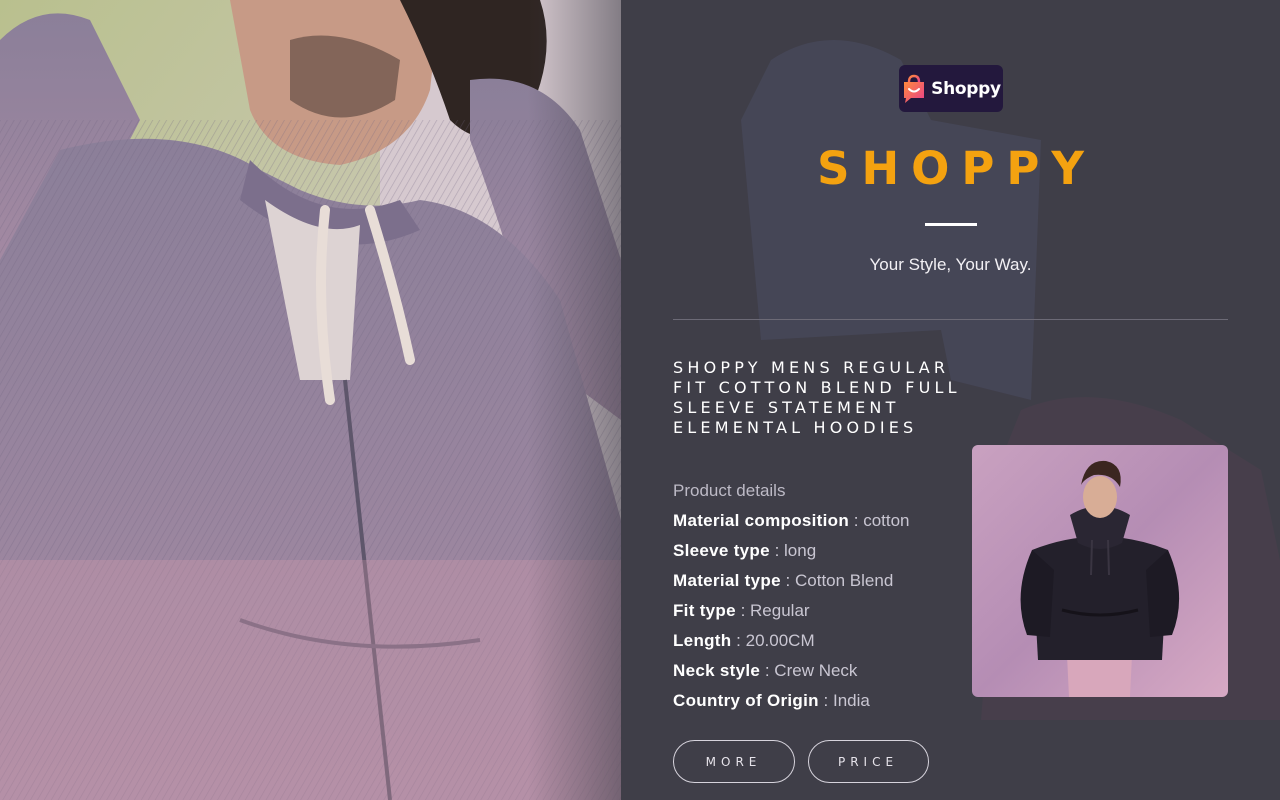  What do you see at coordinates (956, 168) in the screenshot?
I see `brand-title: SHOPPY` at bounding box center [956, 168].